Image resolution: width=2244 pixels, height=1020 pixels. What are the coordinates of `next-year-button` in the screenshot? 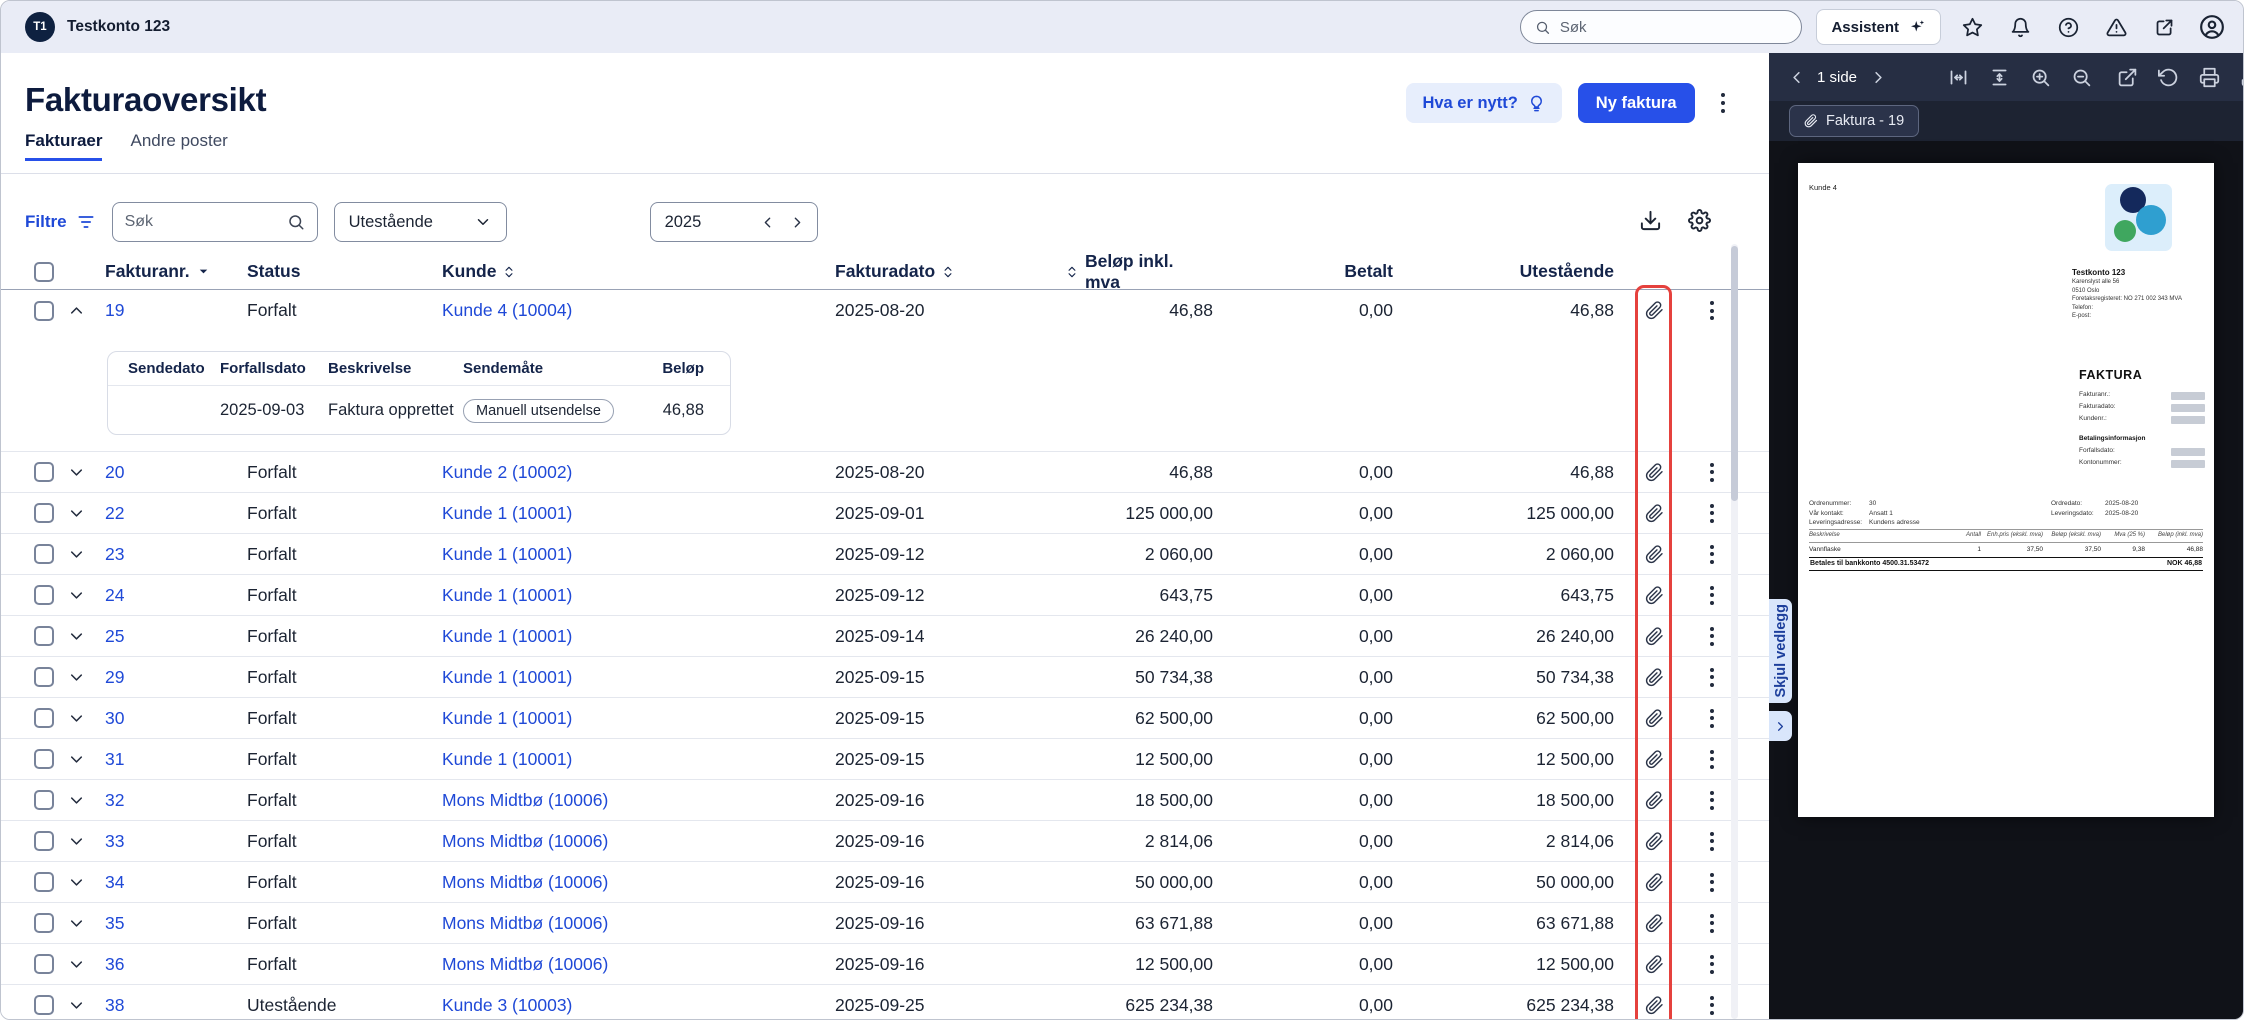 It's located at (798, 222).